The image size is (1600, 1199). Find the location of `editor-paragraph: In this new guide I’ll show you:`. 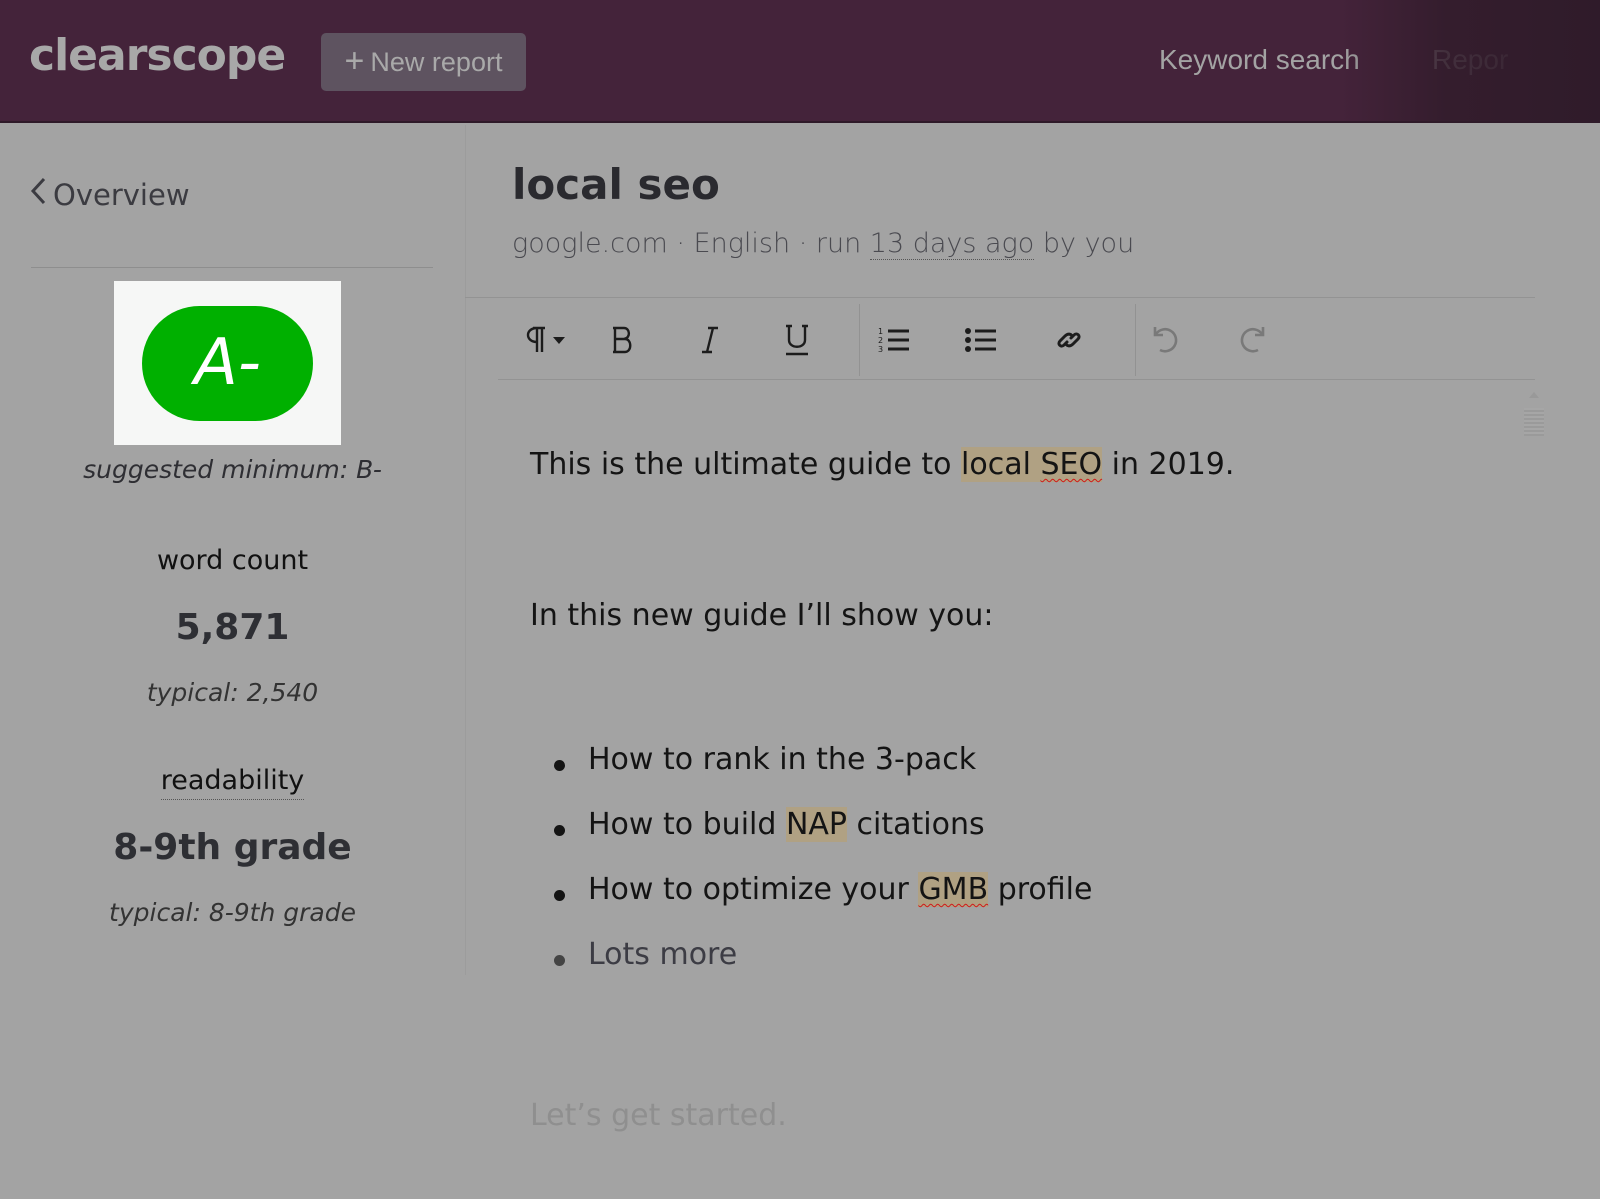

editor-paragraph: In this new guide I’ll show you: is located at coordinates (762, 615).